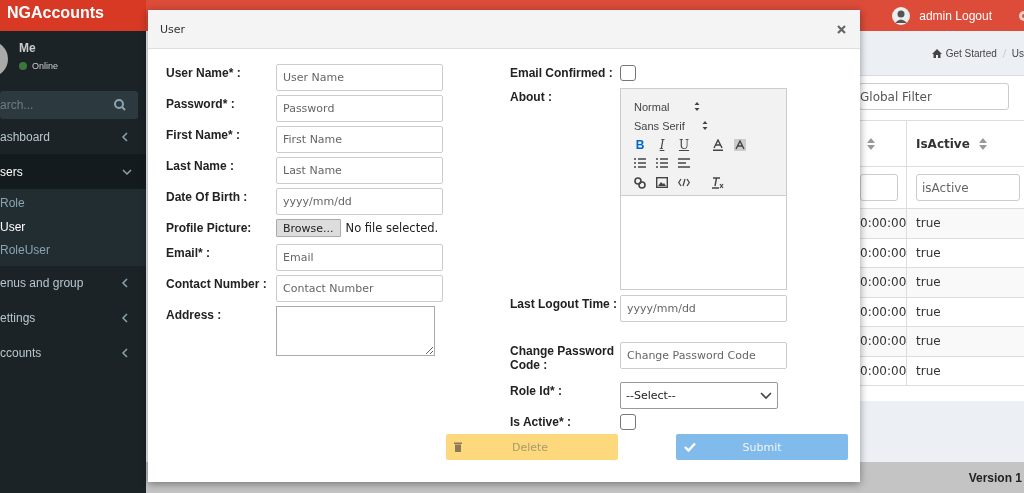 The height and width of the screenshot is (493, 1024). Describe the element at coordinates (710, 125) in the screenshot. I see `font-picker: Sans Serif` at that location.